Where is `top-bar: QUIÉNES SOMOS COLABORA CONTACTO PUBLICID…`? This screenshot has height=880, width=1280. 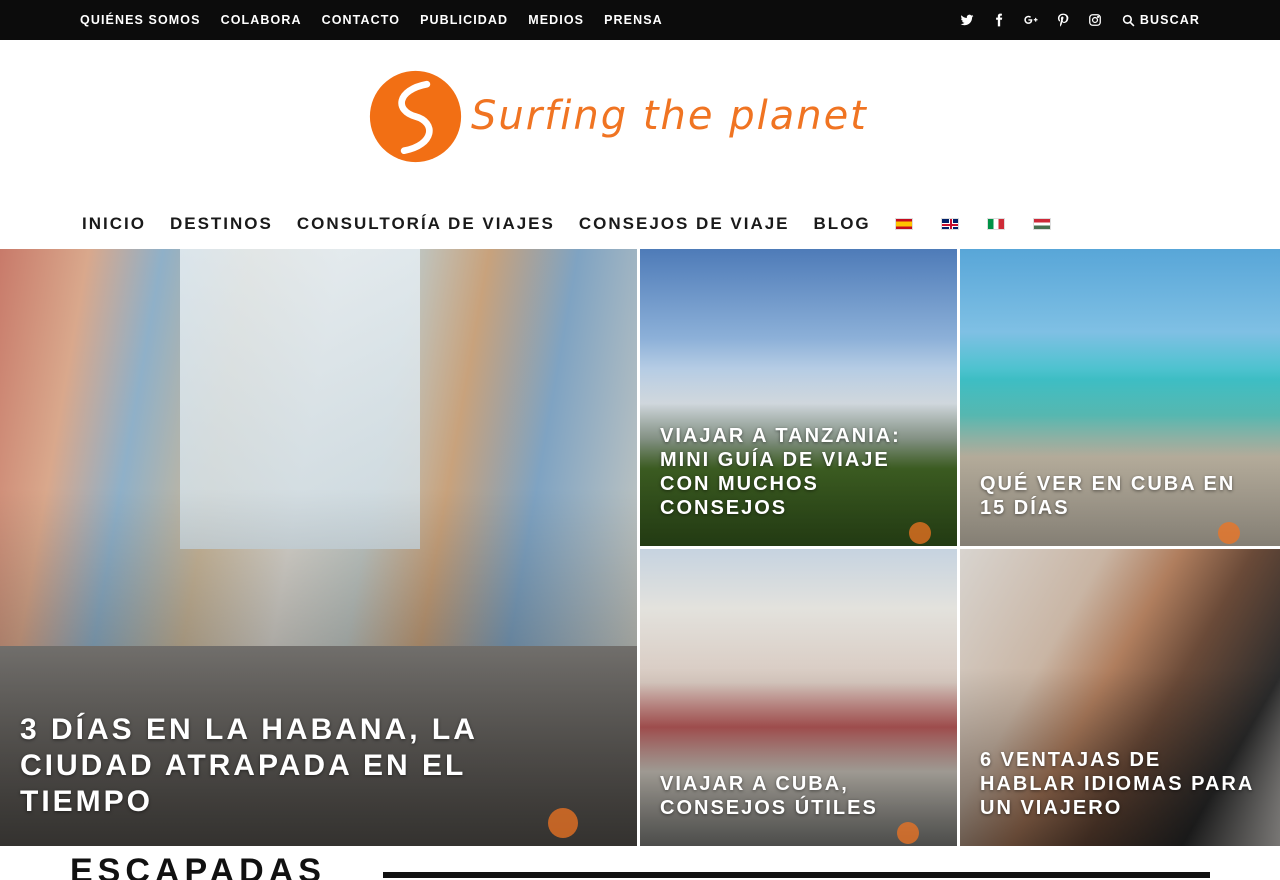 top-bar: QUIÉNES SOMOS COLABORA CONTACTO PUBLICID… is located at coordinates (640, 20).